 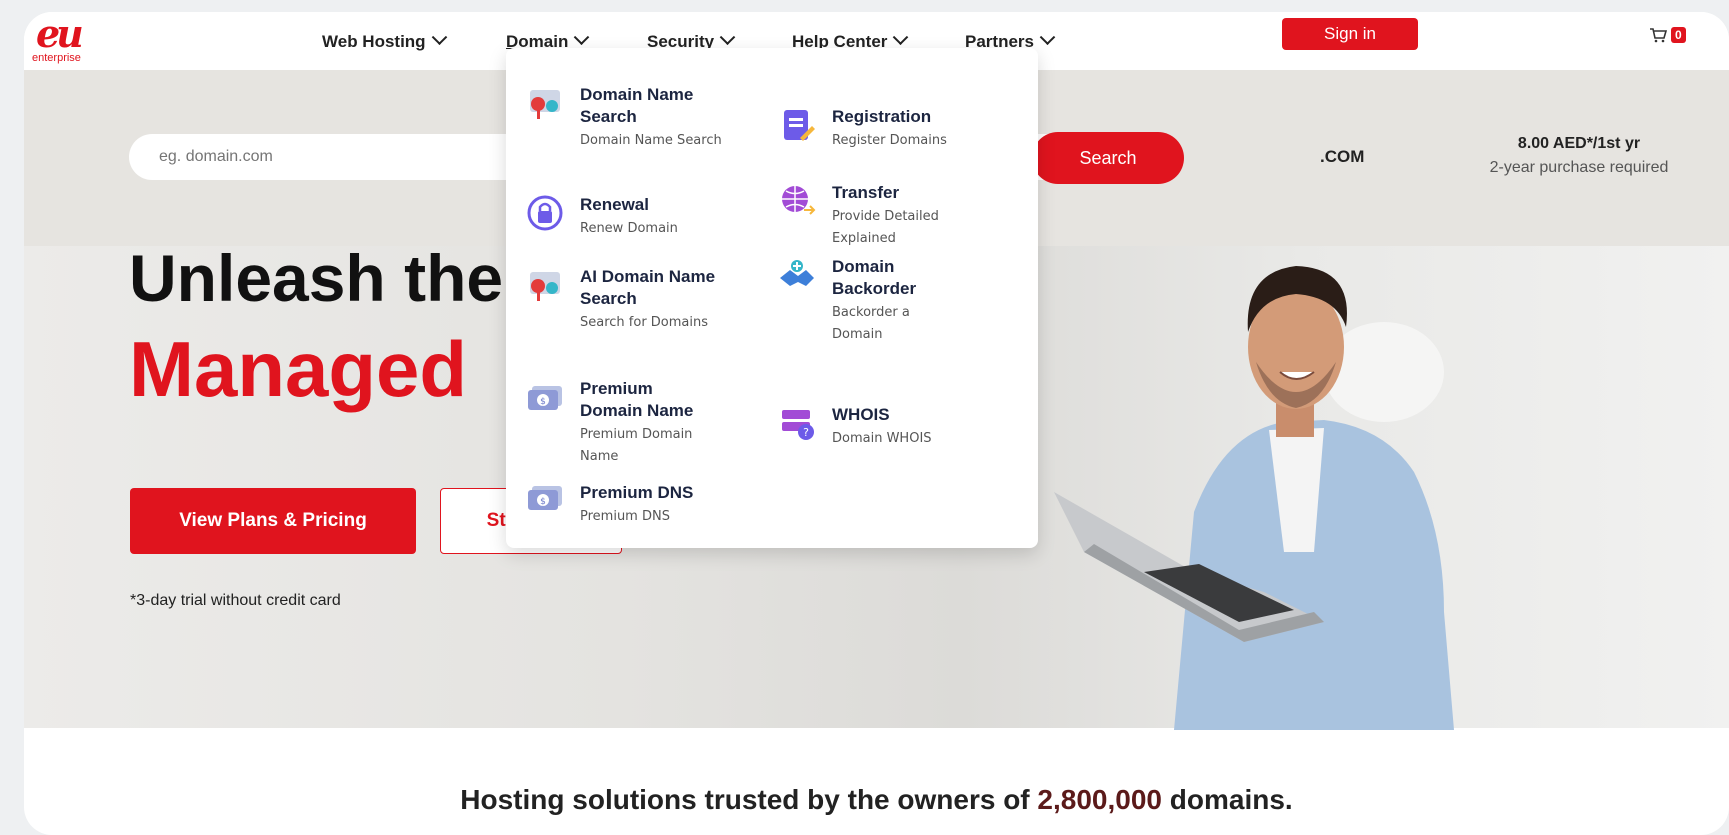 What do you see at coordinates (866, 192) in the screenshot?
I see `menu-item-title: Transfer` at bounding box center [866, 192].